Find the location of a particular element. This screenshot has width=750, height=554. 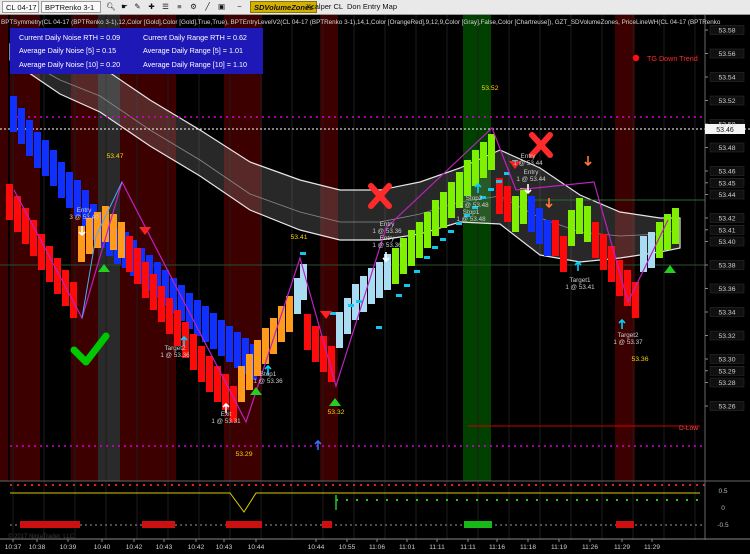

avg-range-10-text: Average Daily Range [10] = 1.10 is located at coordinates (195, 64).